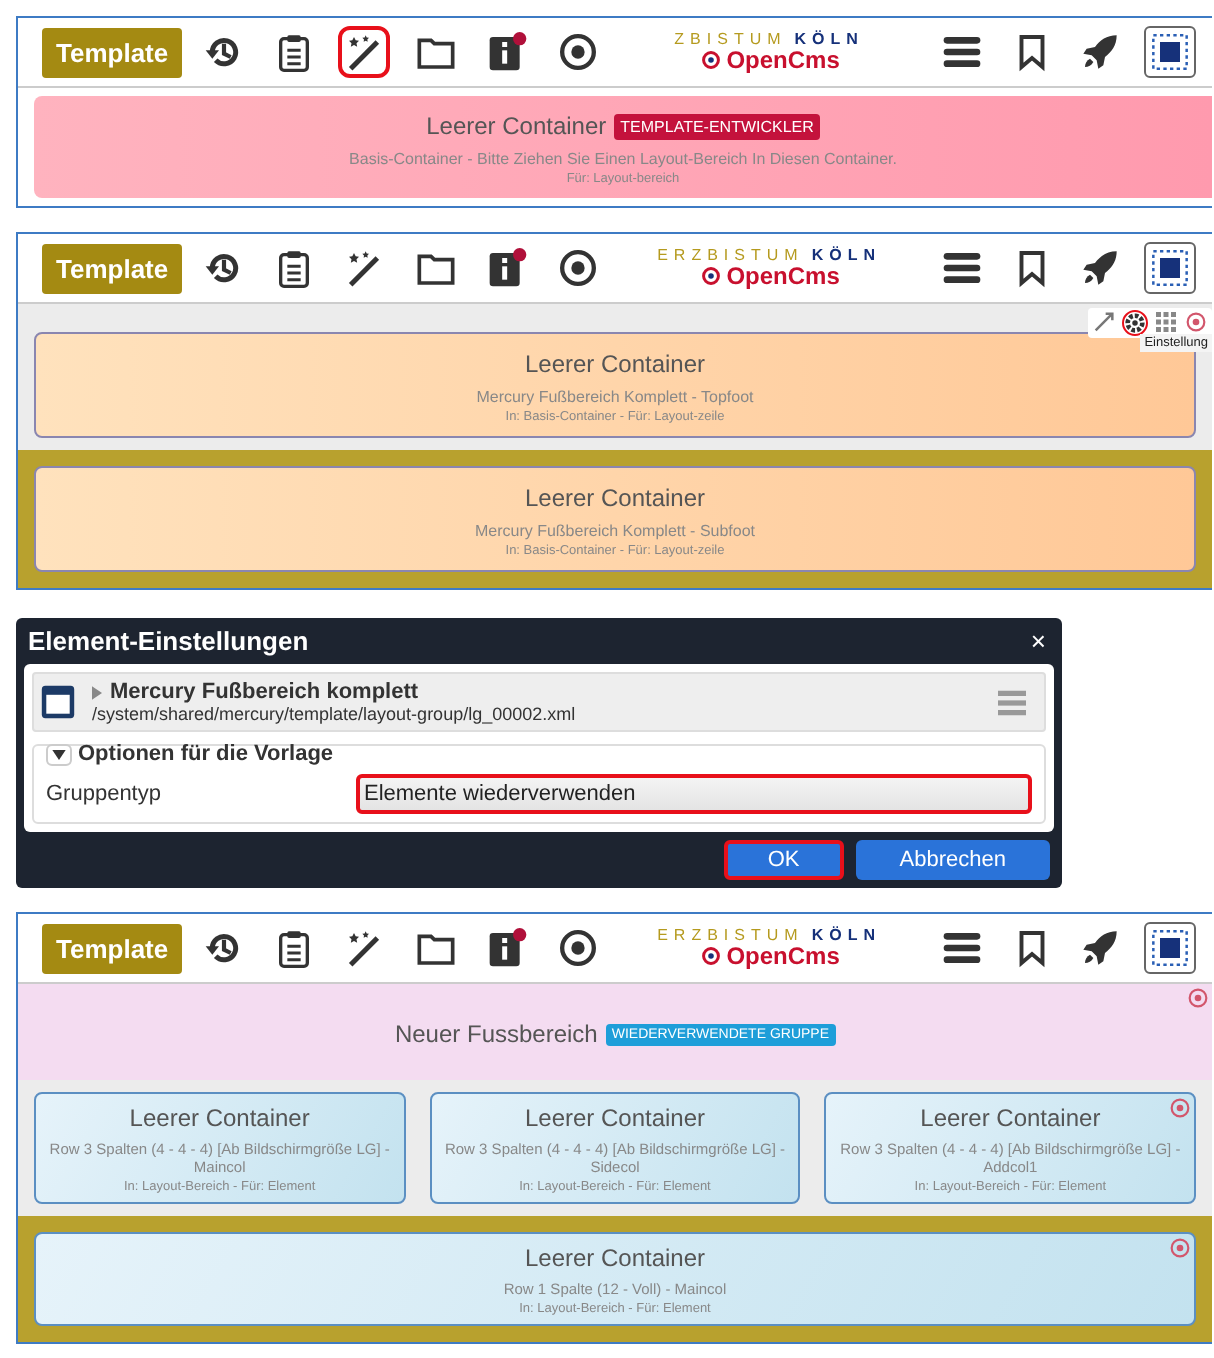 The width and height of the screenshot is (1214, 1358). Describe the element at coordinates (952, 860) in the screenshot. I see `cancel-button: Abbrechen` at that location.